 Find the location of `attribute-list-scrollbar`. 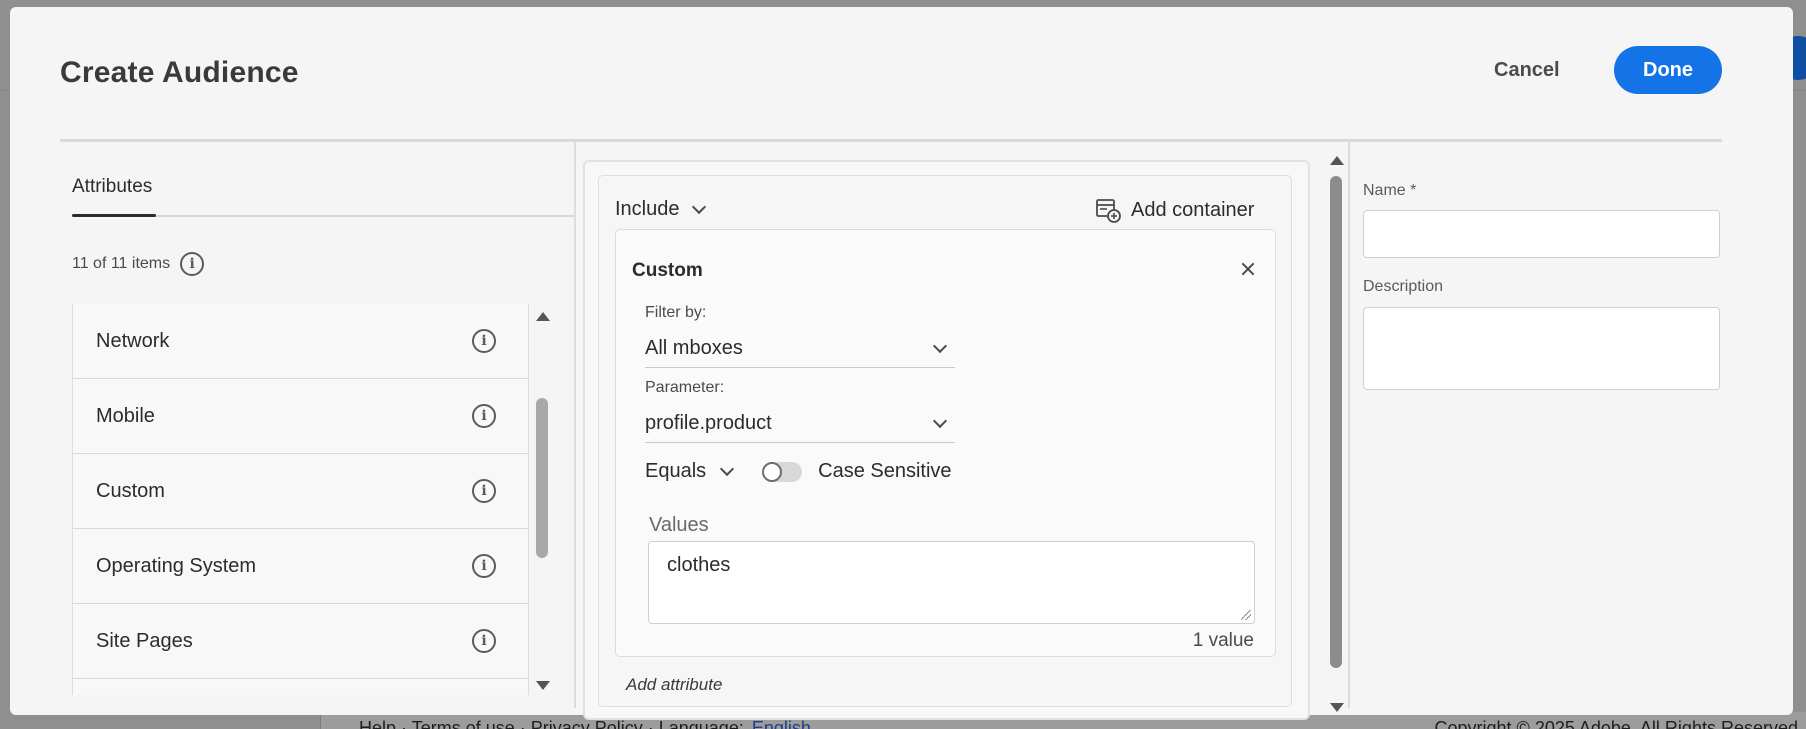

attribute-list-scrollbar is located at coordinates (542, 499).